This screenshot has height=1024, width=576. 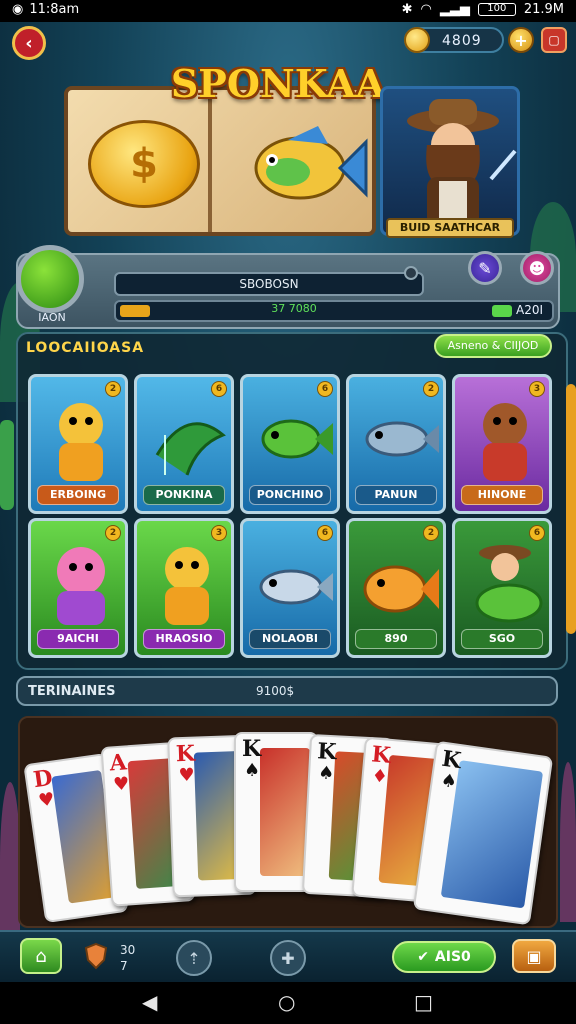 I want to click on character-card: 6 PONCHINO, so click(x=290, y=444).